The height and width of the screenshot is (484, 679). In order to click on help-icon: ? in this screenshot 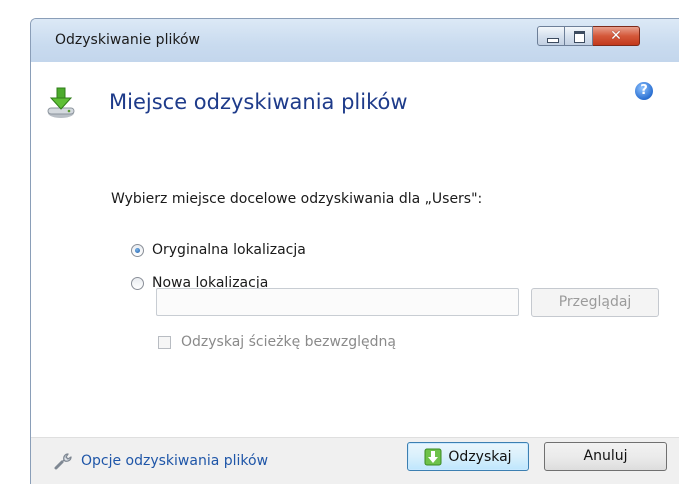, I will do `click(644, 91)`.